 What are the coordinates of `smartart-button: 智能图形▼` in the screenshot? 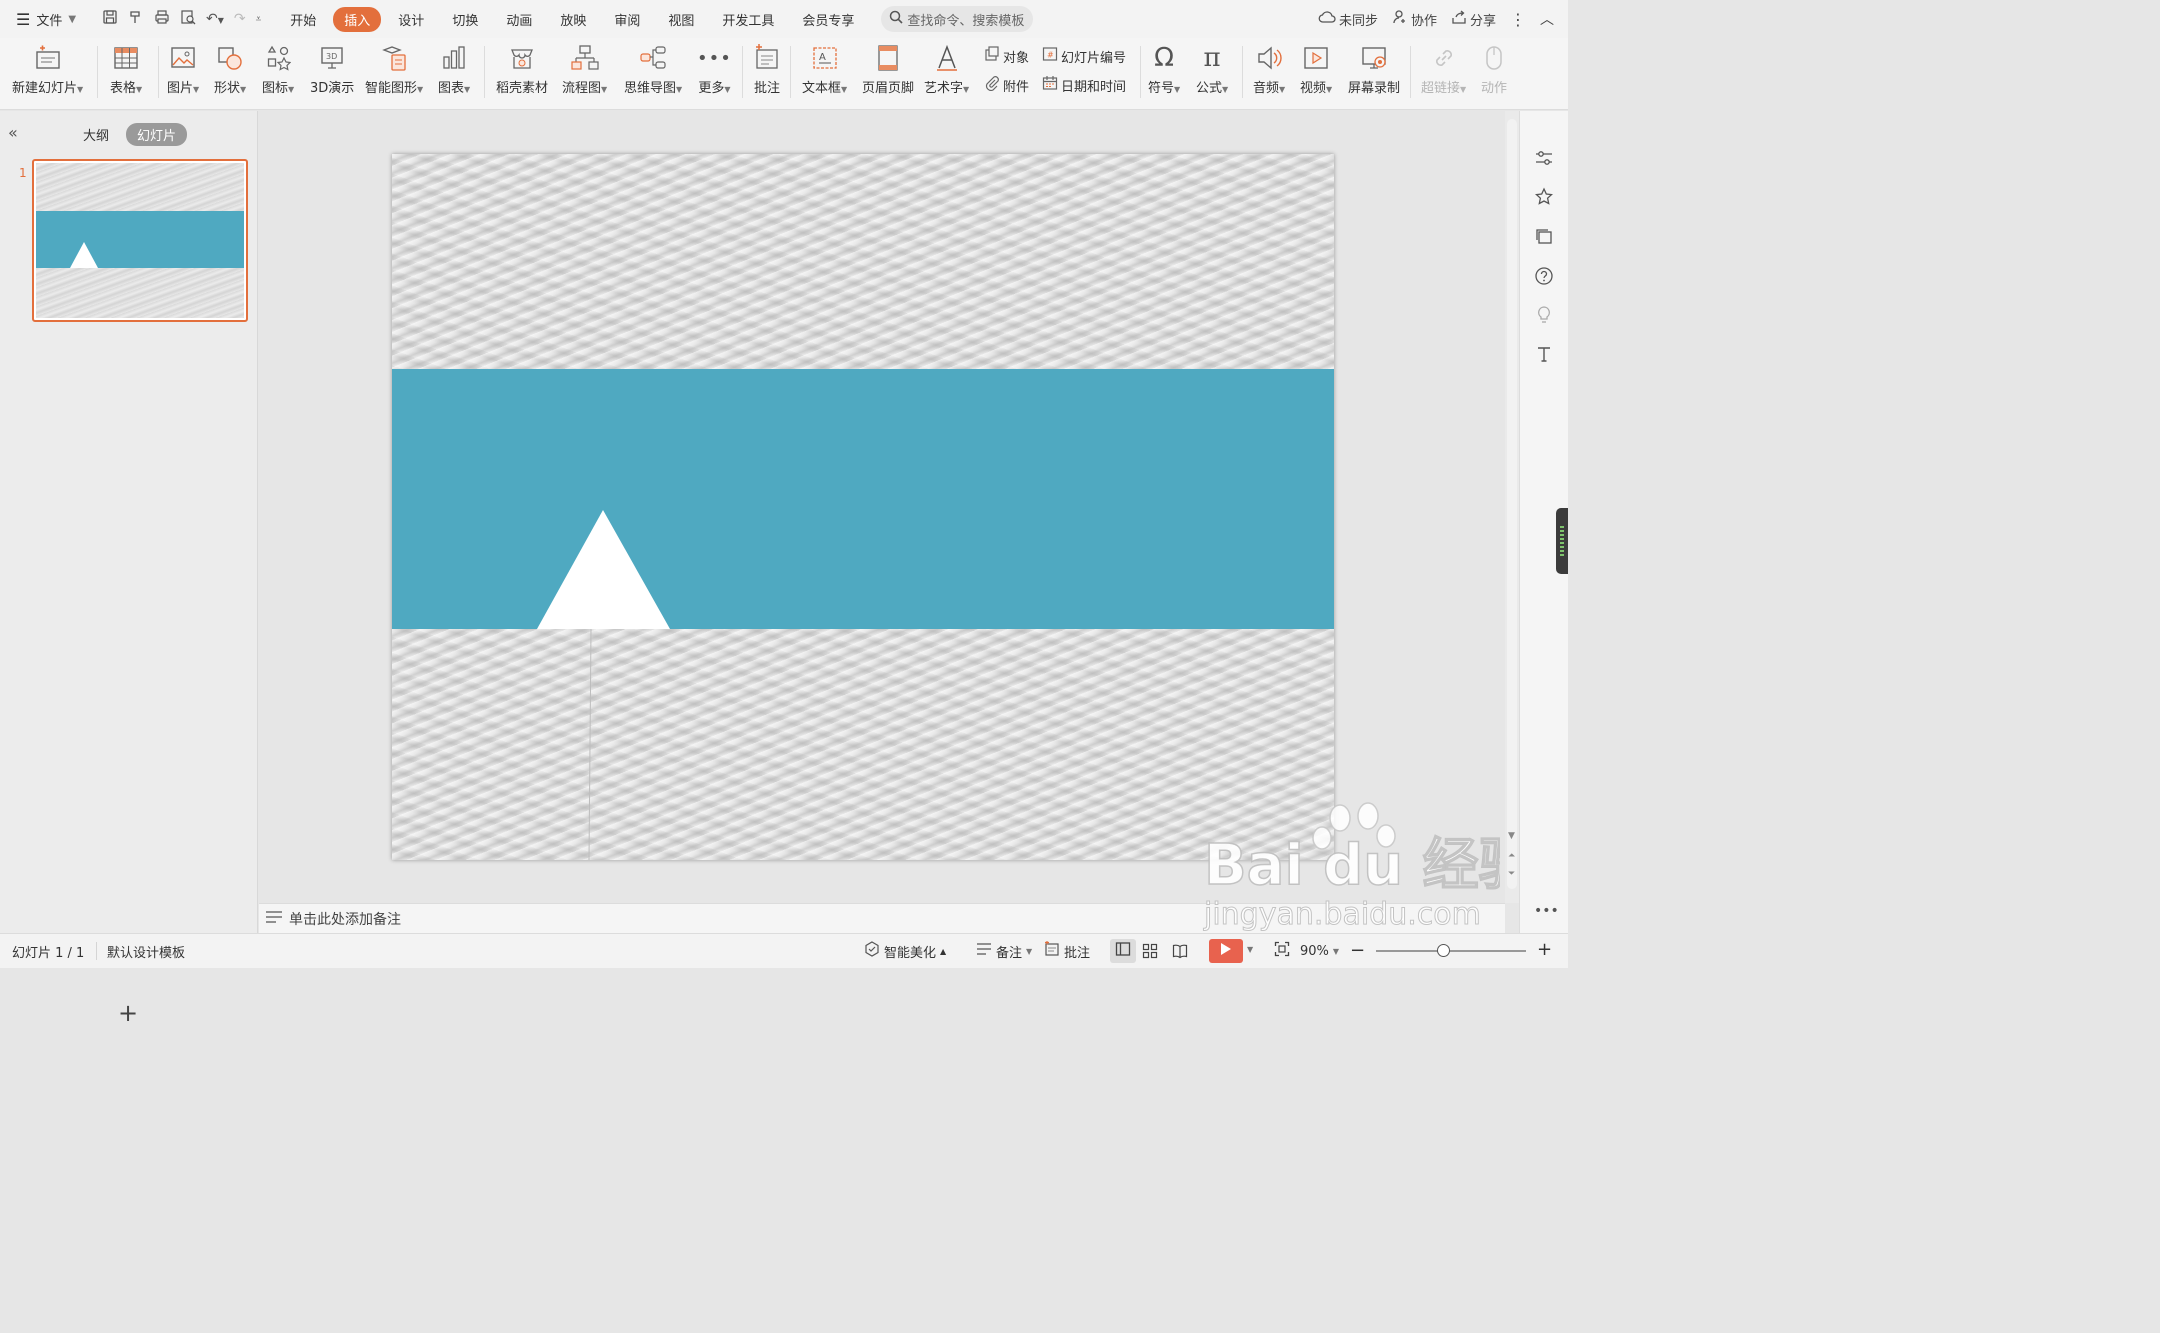 It's located at (394, 71).